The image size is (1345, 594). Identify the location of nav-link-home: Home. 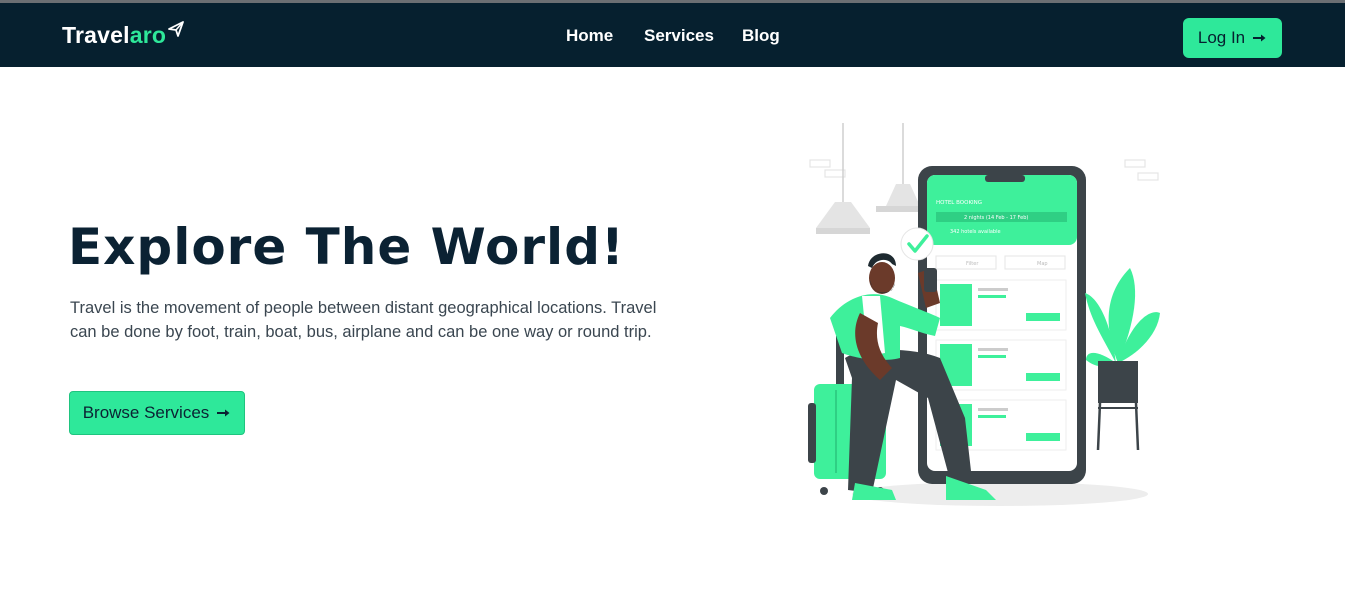
(589, 36).